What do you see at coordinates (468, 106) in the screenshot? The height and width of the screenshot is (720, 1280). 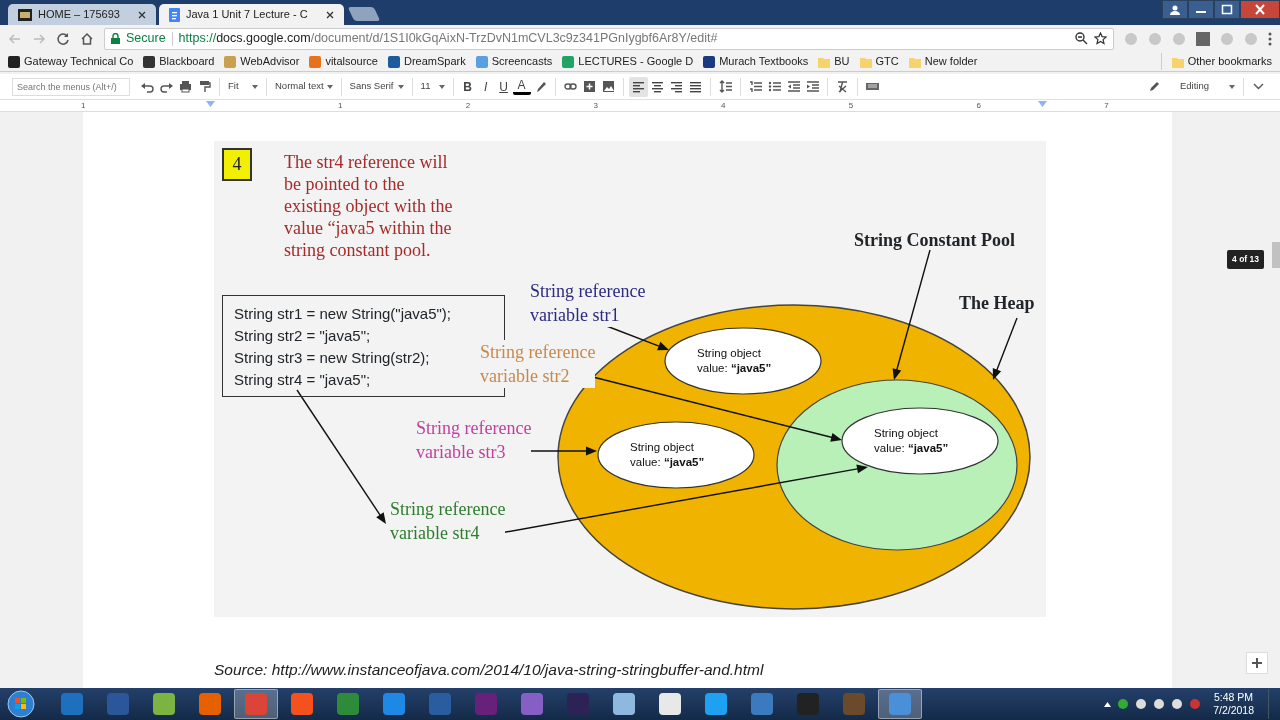 I see `ruler-number: 2` at bounding box center [468, 106].